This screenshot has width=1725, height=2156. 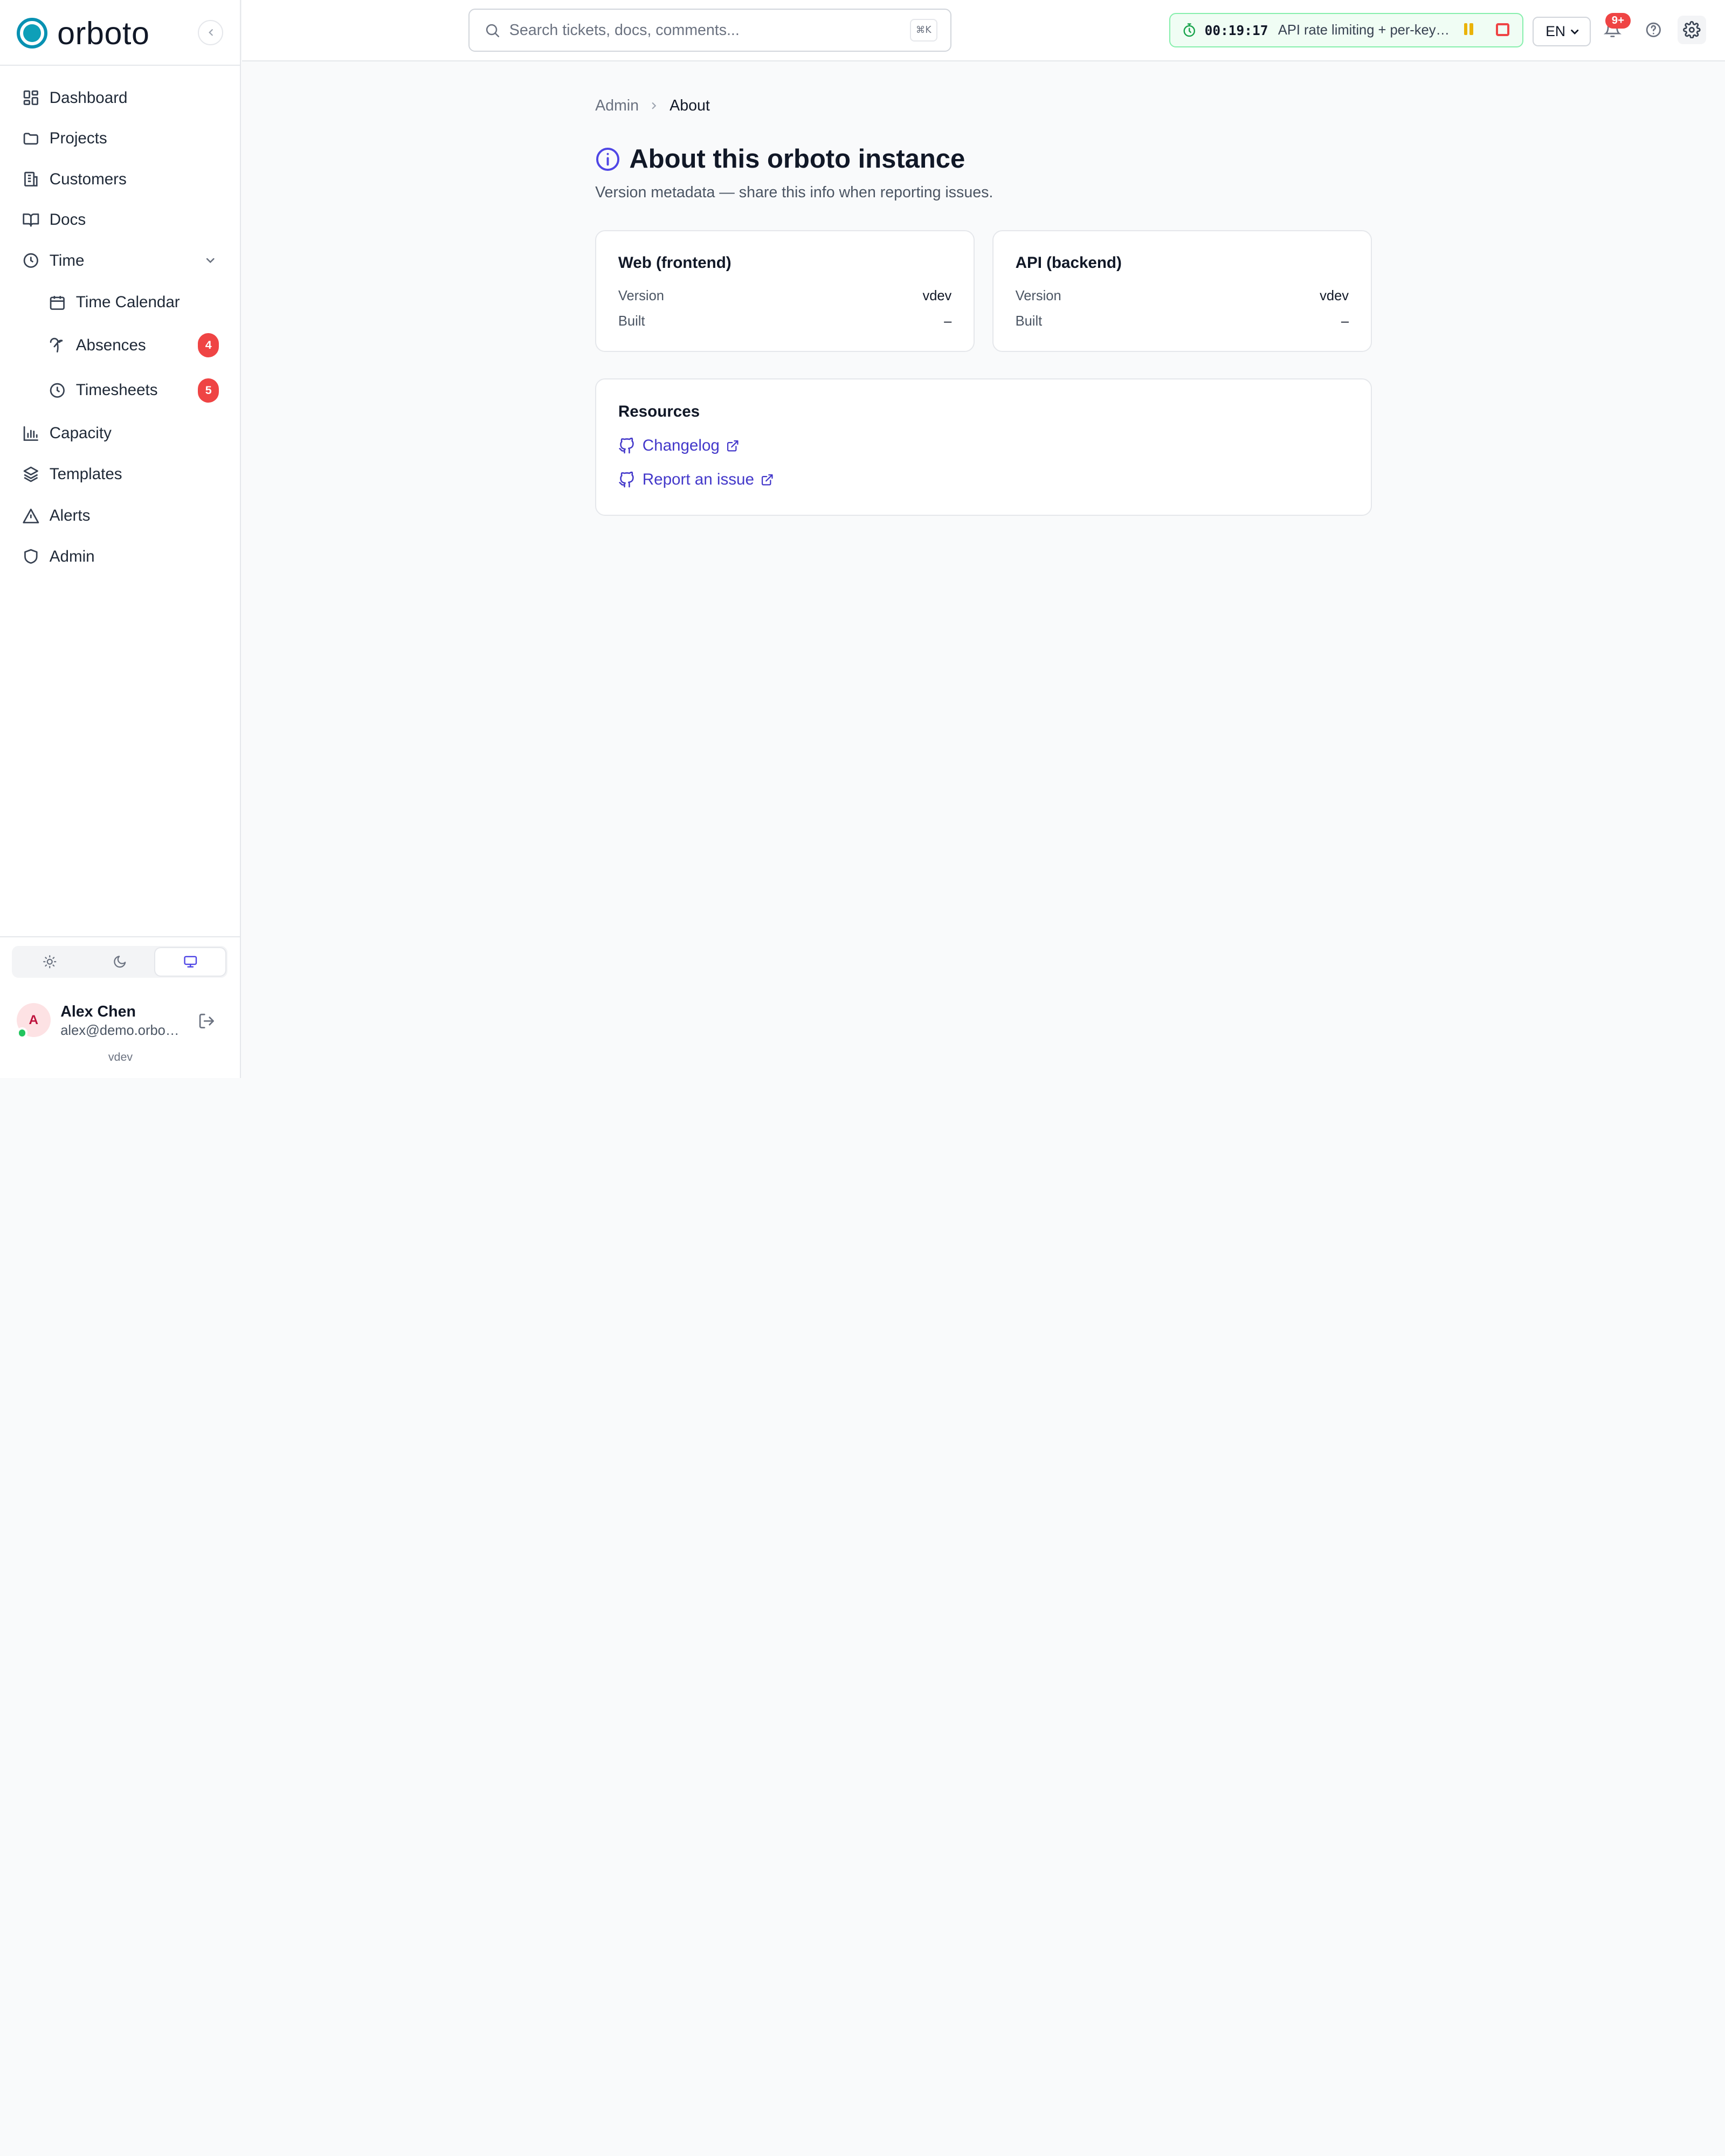 What do you see at coordinates (208, 390) in the screenshot?
I see `timesheets-count-badge: 5` at bounding box center [208, 390].